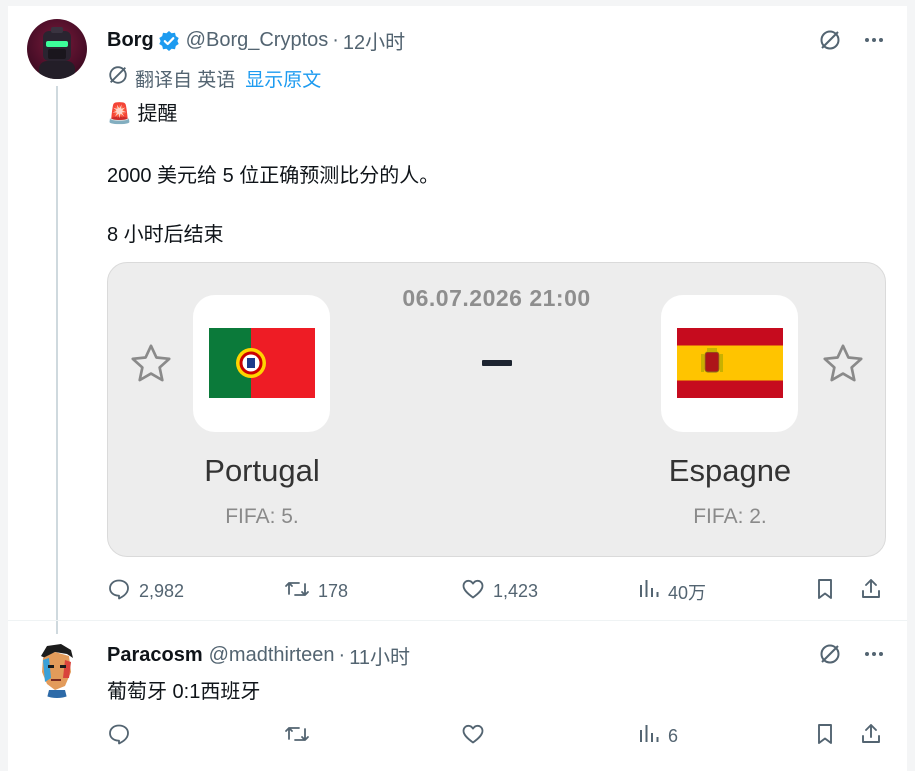  I want to click on portugal-flag, so click(262, 363).